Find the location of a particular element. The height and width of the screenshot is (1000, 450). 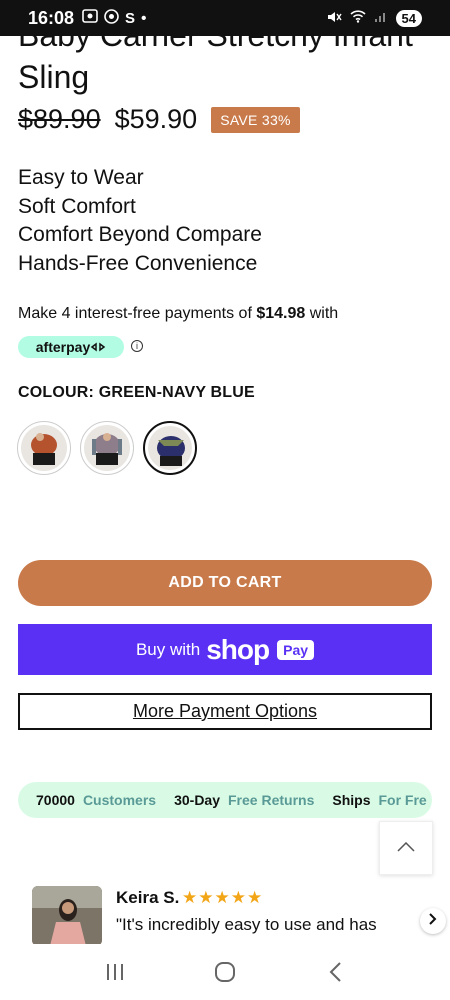

chevron-right-icon is located at coordinates (433, 921).